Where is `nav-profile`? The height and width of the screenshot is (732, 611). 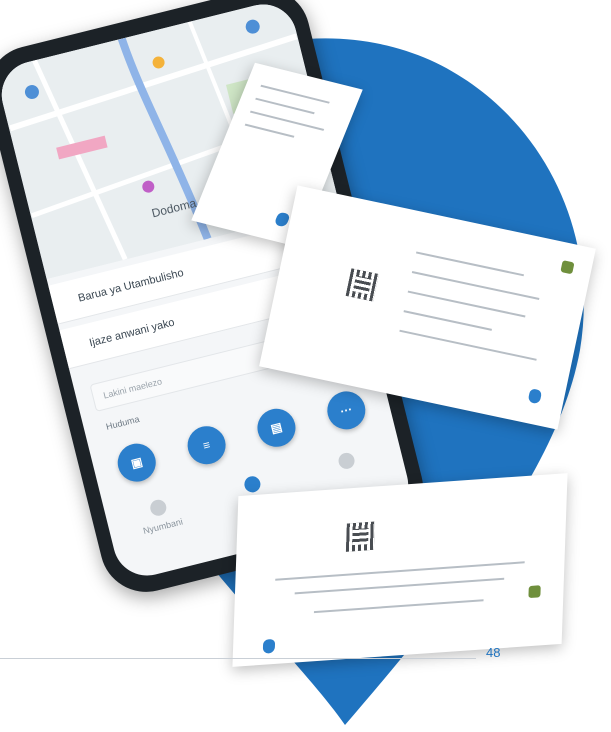
nav-profile is located at coordinates (347, 464).